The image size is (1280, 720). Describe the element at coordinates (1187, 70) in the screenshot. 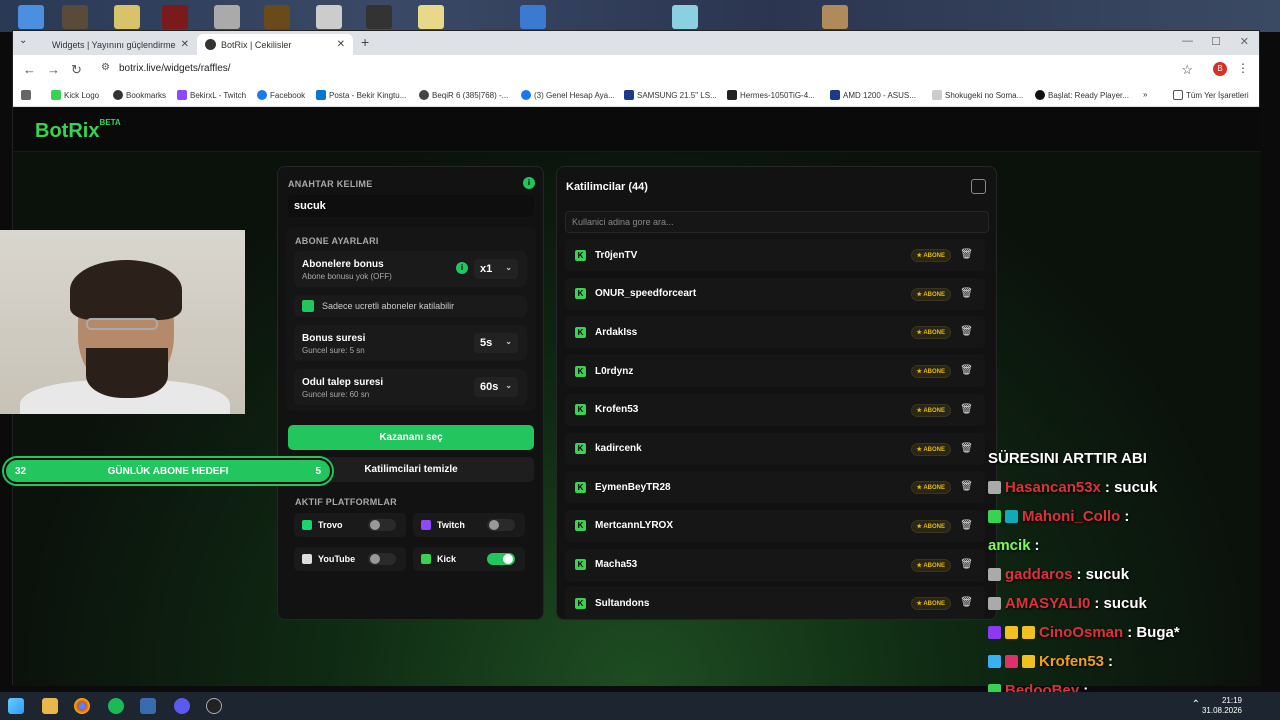

I see `bookmark-star-icon: ☆` at that location.